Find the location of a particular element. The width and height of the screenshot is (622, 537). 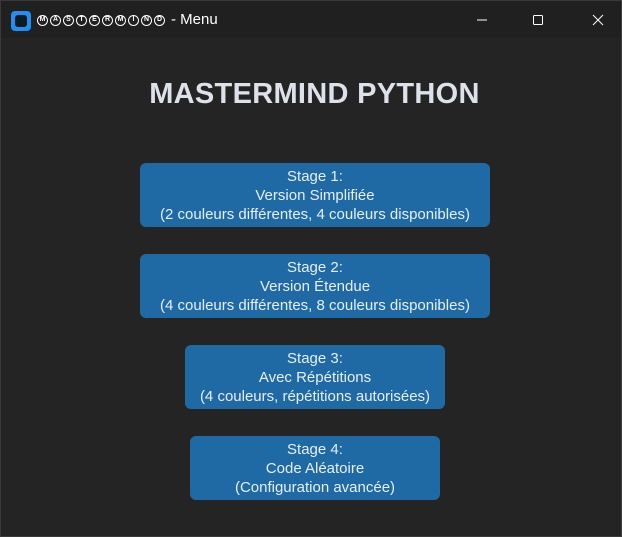

maximize-button is located at coordinates (538, 19).